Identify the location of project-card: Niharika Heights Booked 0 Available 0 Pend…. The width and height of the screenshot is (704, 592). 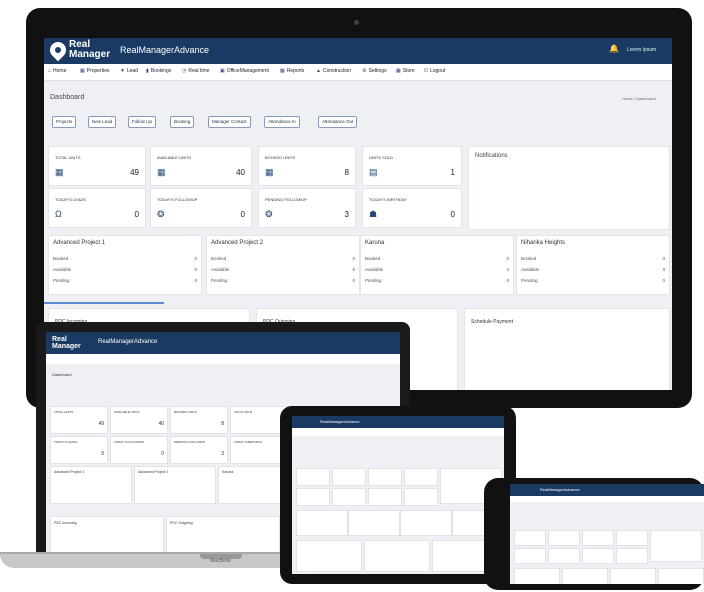
(593, 265).